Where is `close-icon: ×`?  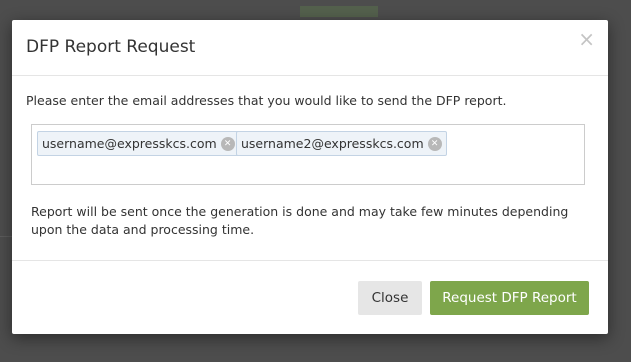 close-icon: × is located at coordinates (586, 39).